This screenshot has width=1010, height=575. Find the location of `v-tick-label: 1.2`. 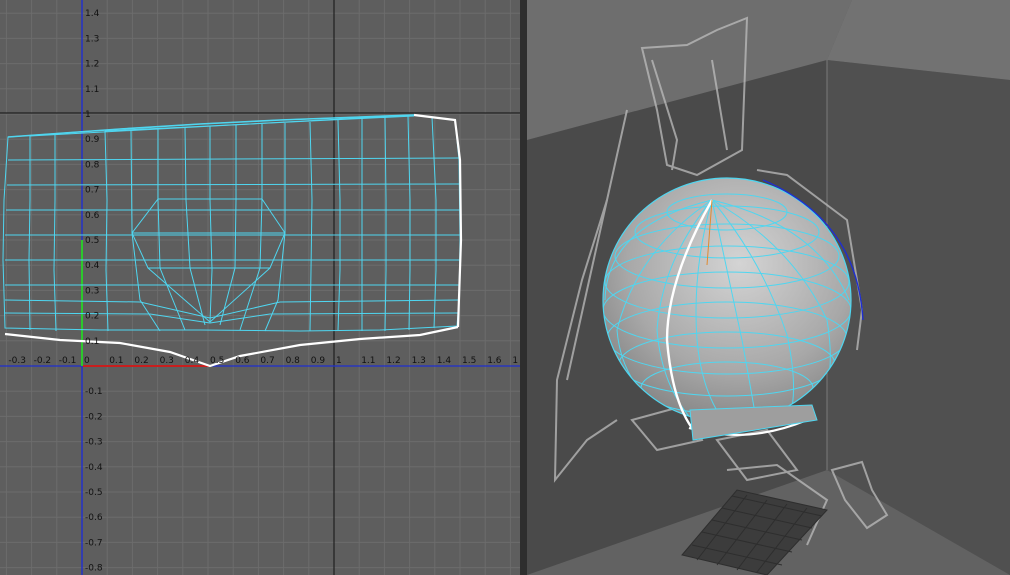

v-tick-label: 1.2 is located at coordinates (92, 65).